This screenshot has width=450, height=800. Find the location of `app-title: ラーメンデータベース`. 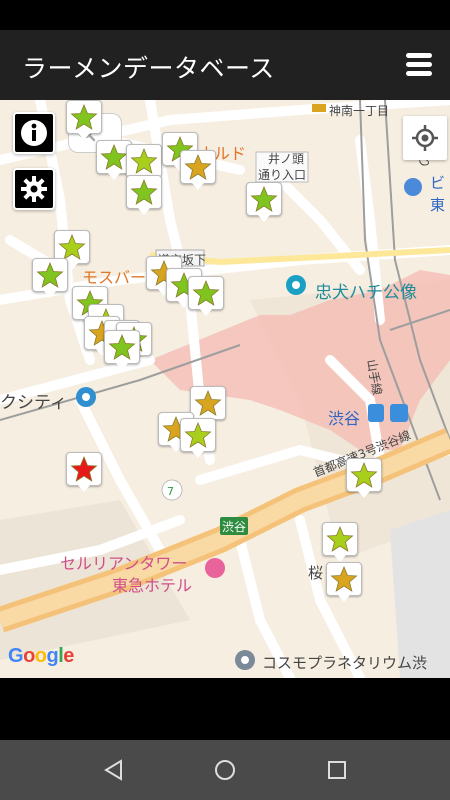

app-title: ラーメンデータベース is located at coordinates (148, 68).